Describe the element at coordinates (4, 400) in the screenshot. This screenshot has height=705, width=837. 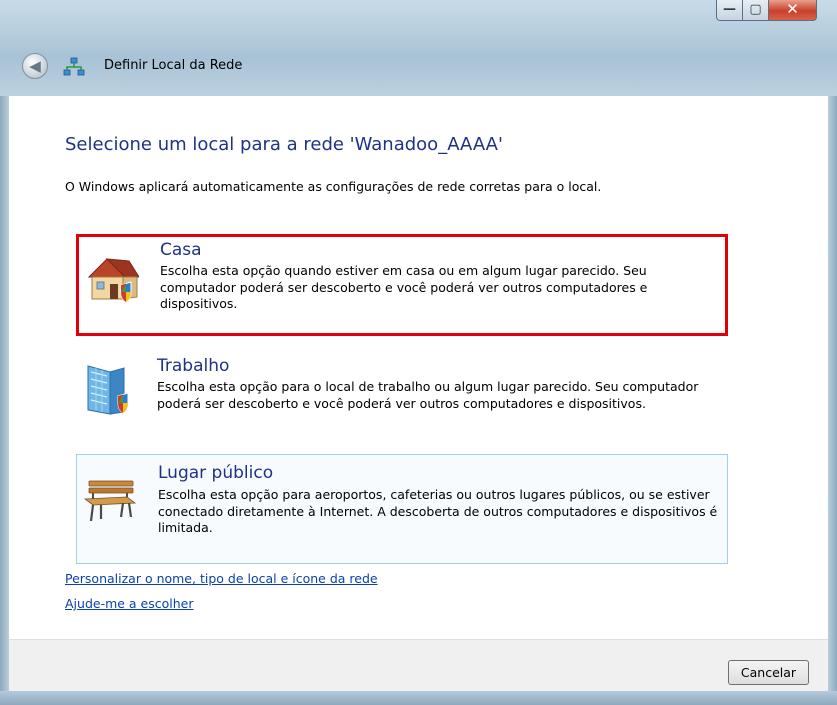
I see `window-border-left` at that location.